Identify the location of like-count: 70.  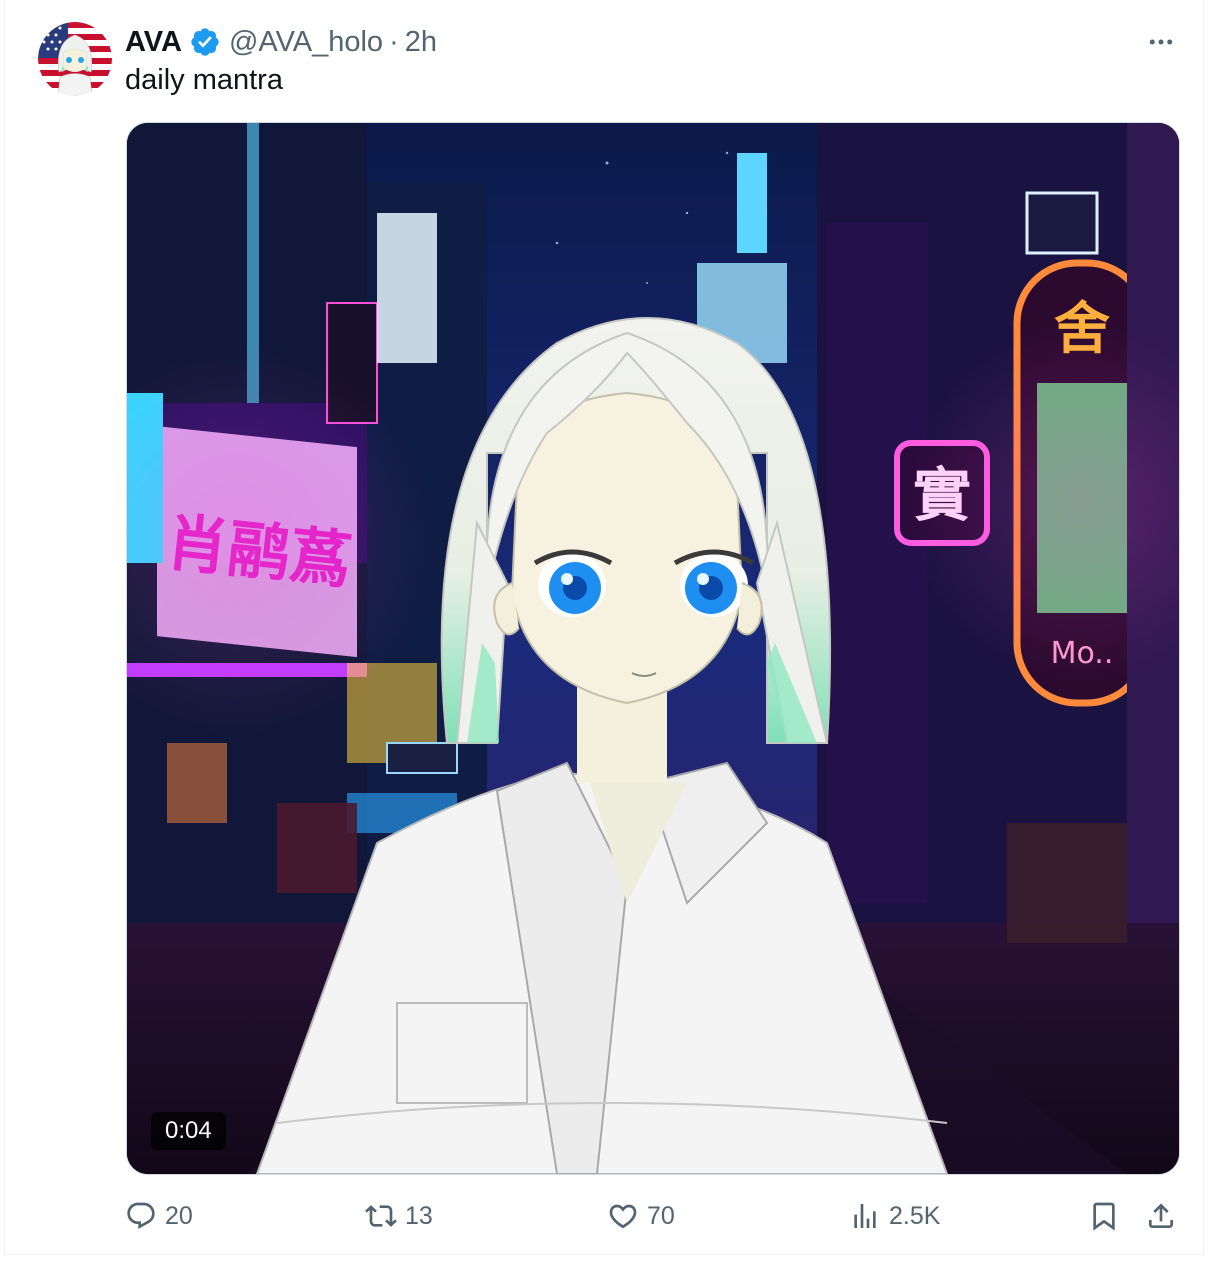
(661, 1215).